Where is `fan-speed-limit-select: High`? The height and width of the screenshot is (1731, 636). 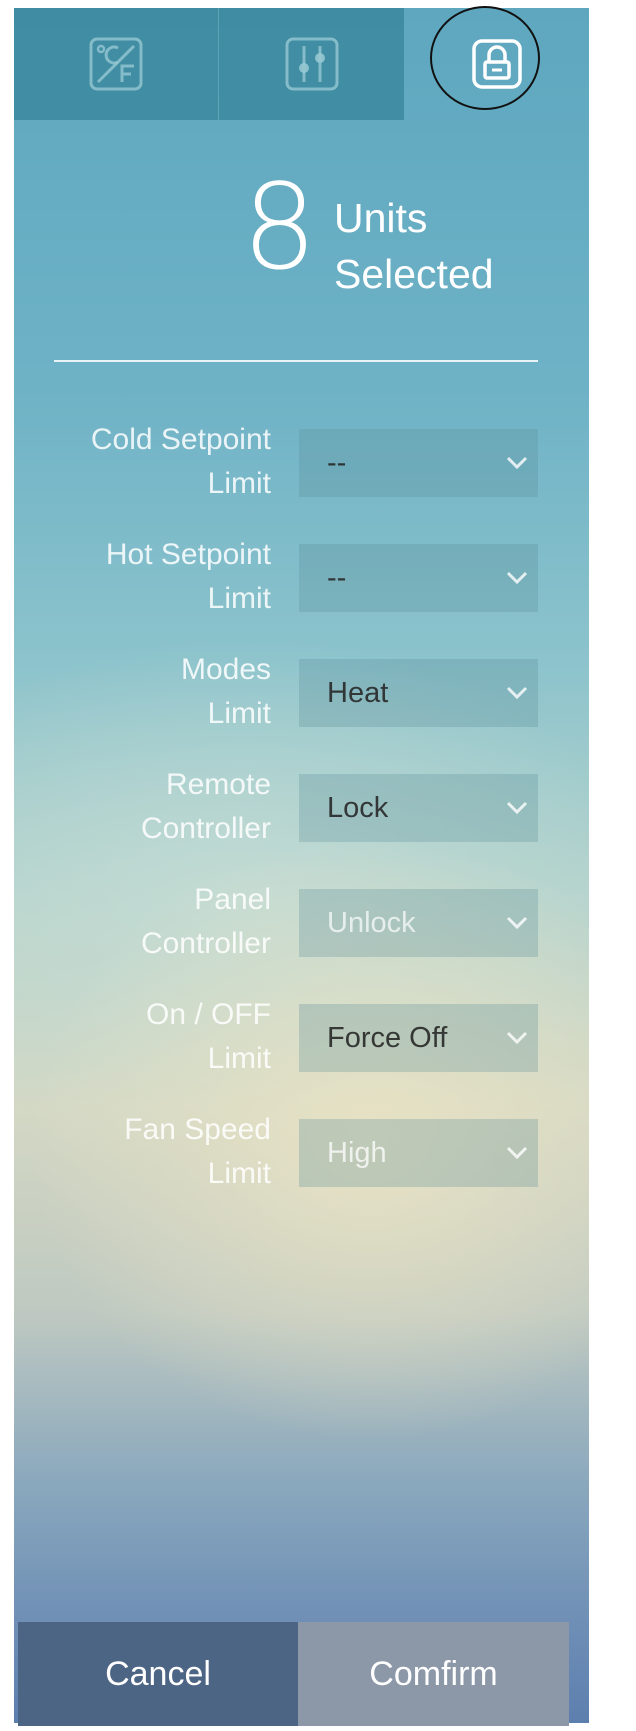
fan-speed-limit-select: High is located at coordinates (418, 1153).